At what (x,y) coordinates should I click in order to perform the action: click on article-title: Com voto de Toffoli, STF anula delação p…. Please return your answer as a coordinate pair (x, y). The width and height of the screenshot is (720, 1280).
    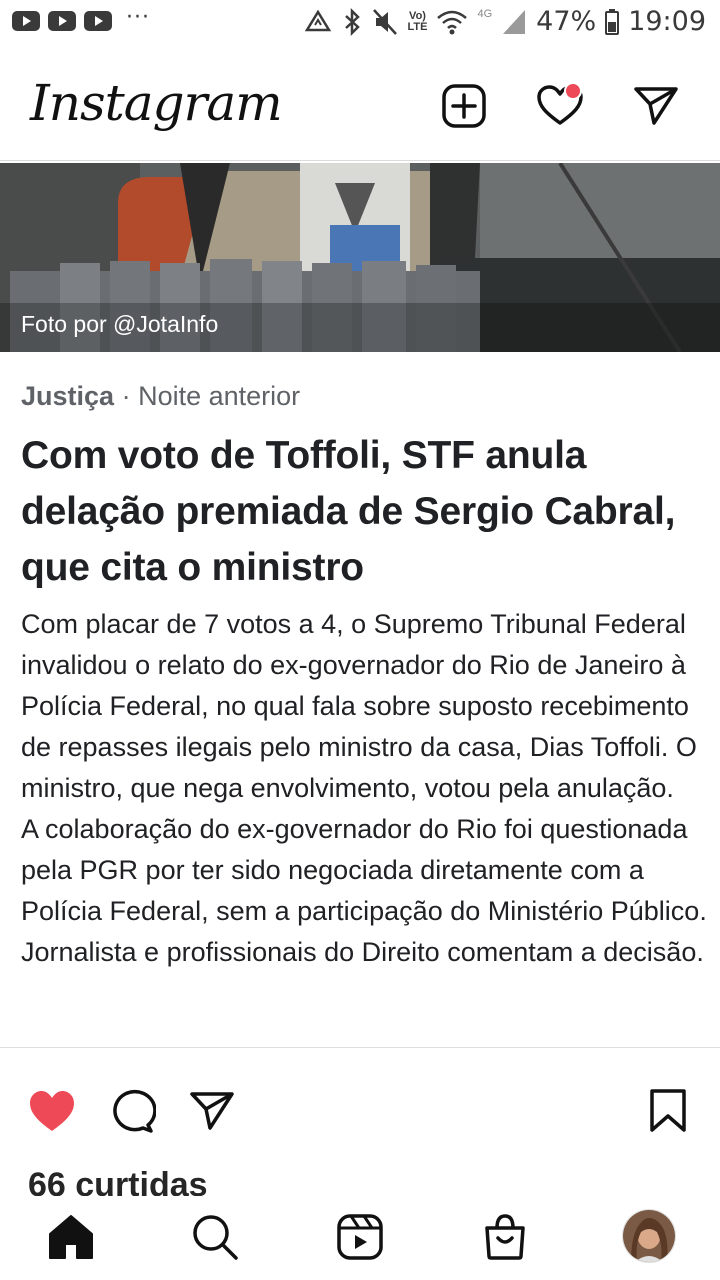
    Looking at the image, I should click on (361, 512).